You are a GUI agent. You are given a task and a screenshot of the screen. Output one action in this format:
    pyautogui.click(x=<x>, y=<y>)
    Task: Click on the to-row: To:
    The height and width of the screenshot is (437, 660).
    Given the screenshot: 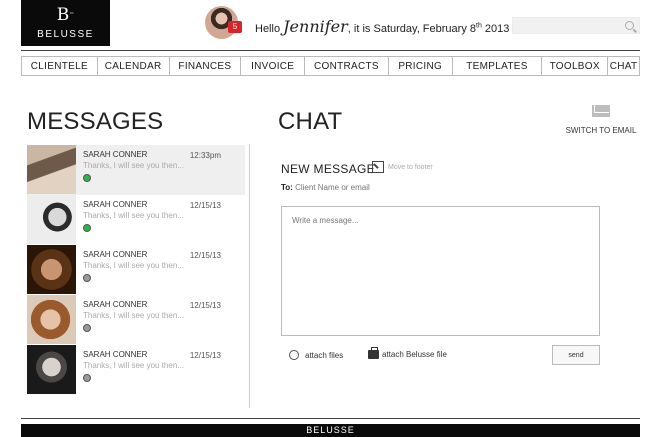 What is the action you would take?
    pyautogui.click(x=358, y=187)
    